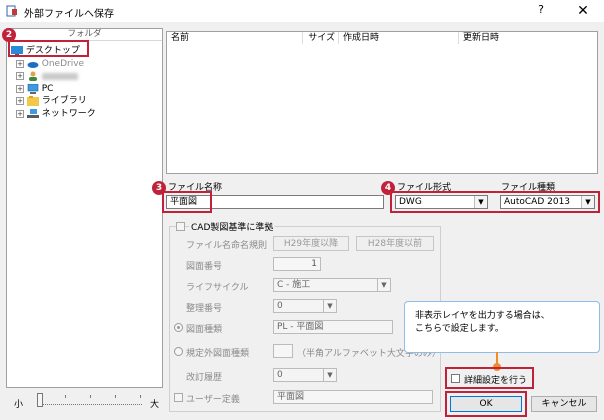 The height and width of the screenshot is (420, 604). What do you see at coordinates (204, 267) in the screenshot?
I see `drawing-number-label: 図面番号` at bounding box center [204, 267].